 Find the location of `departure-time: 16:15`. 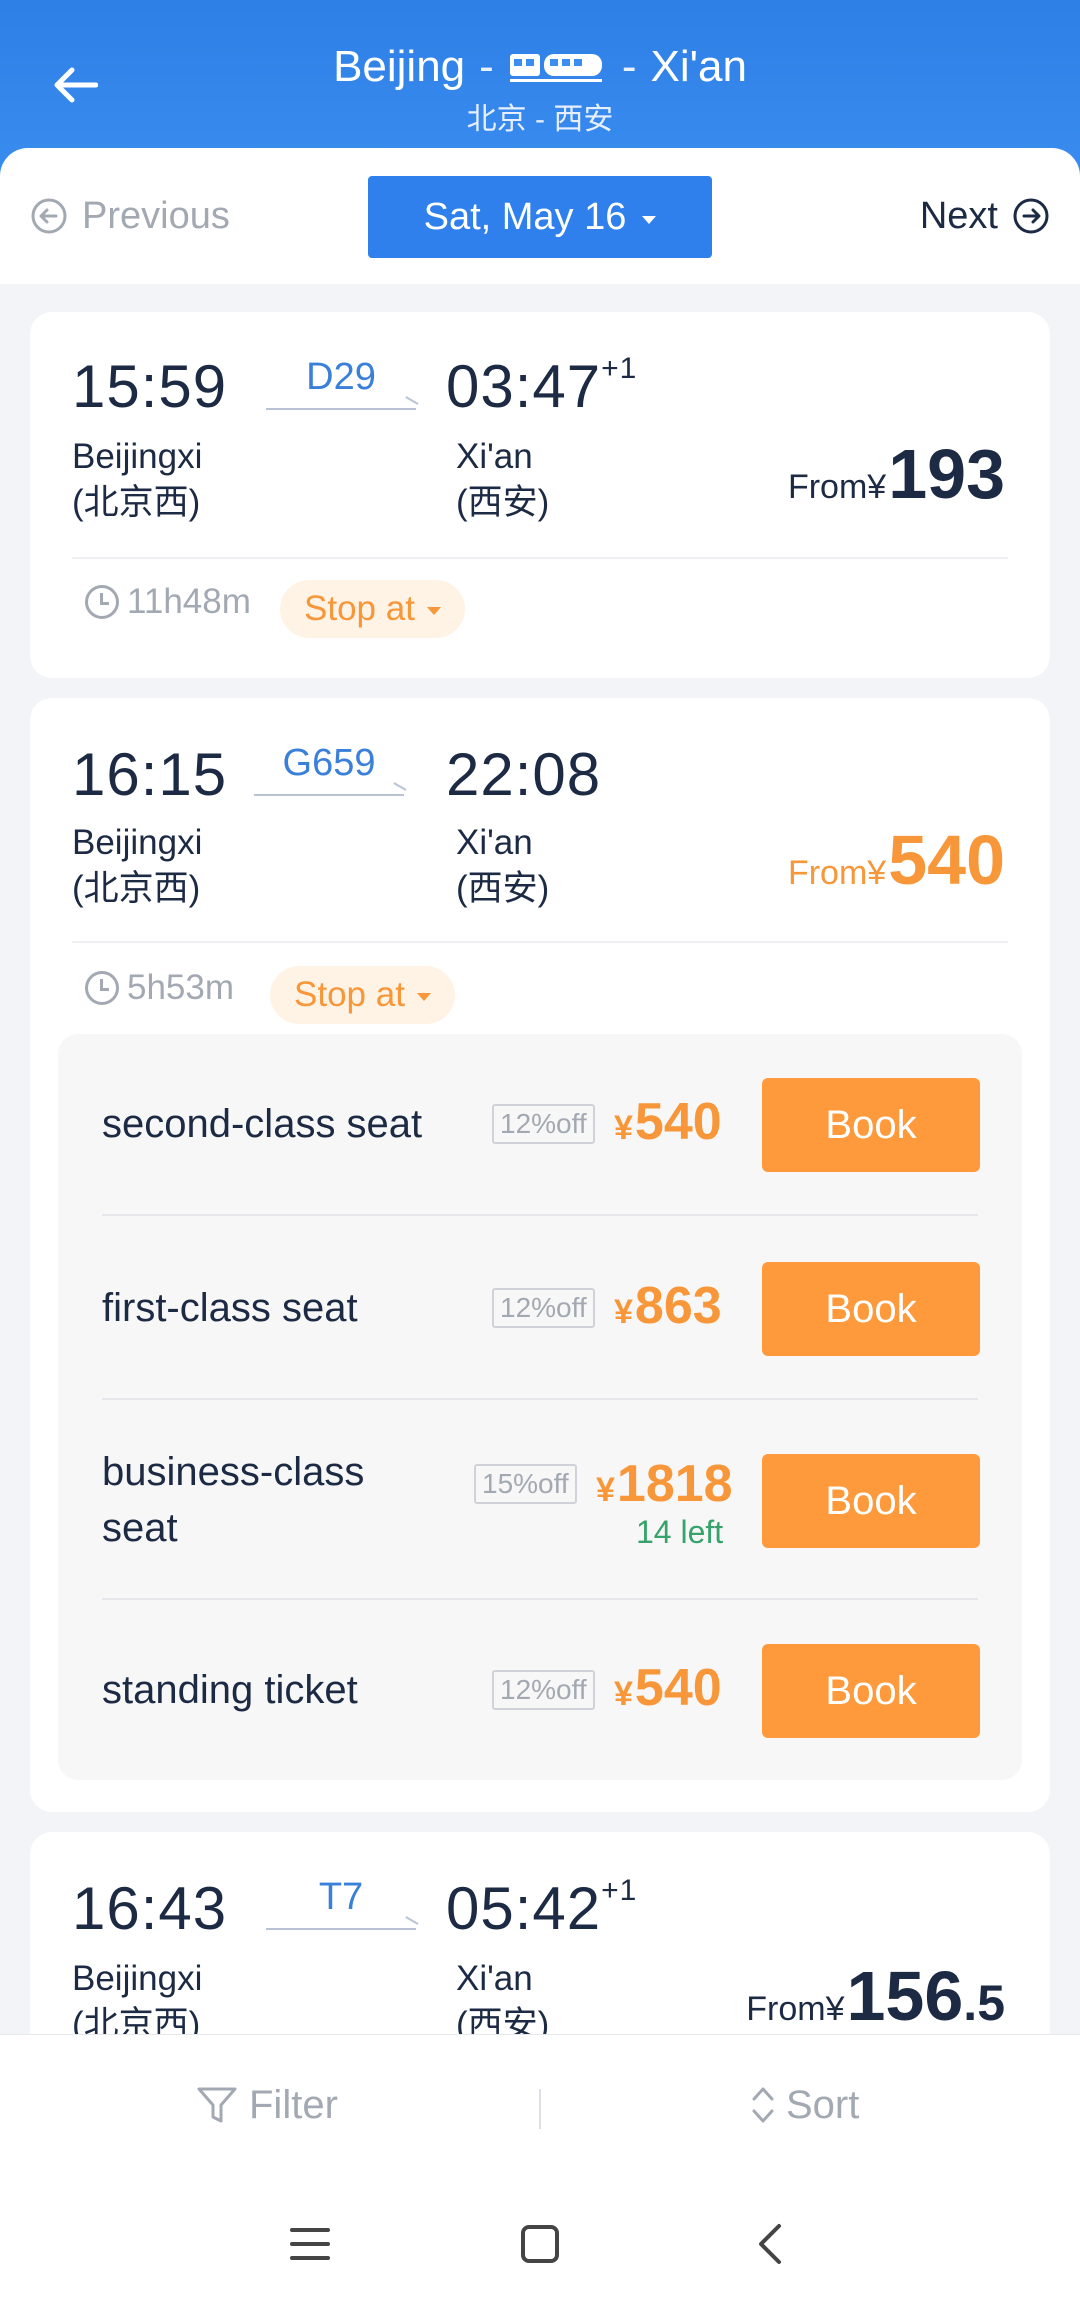

departure-time: 16:15 is located at coordinates (150, 774).